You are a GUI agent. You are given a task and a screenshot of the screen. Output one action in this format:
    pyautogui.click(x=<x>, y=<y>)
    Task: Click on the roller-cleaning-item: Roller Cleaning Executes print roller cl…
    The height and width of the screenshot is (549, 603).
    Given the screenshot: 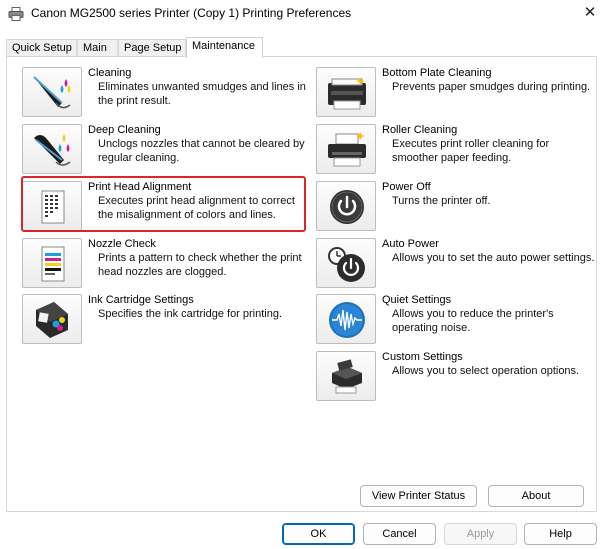 What is the action you would take?
    pyautogui.click(x=456, y=150)
    